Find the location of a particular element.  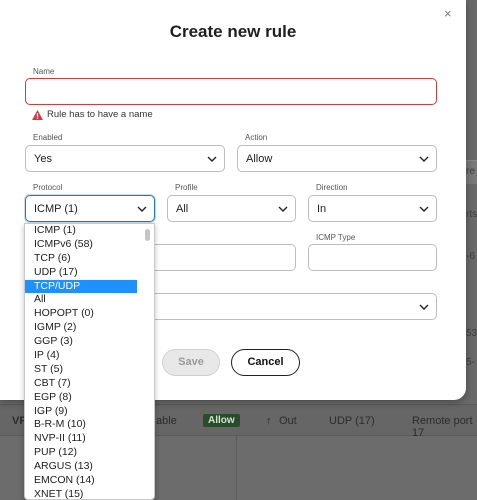

modal-title: Create new rule is located at coordinates (233, 31).